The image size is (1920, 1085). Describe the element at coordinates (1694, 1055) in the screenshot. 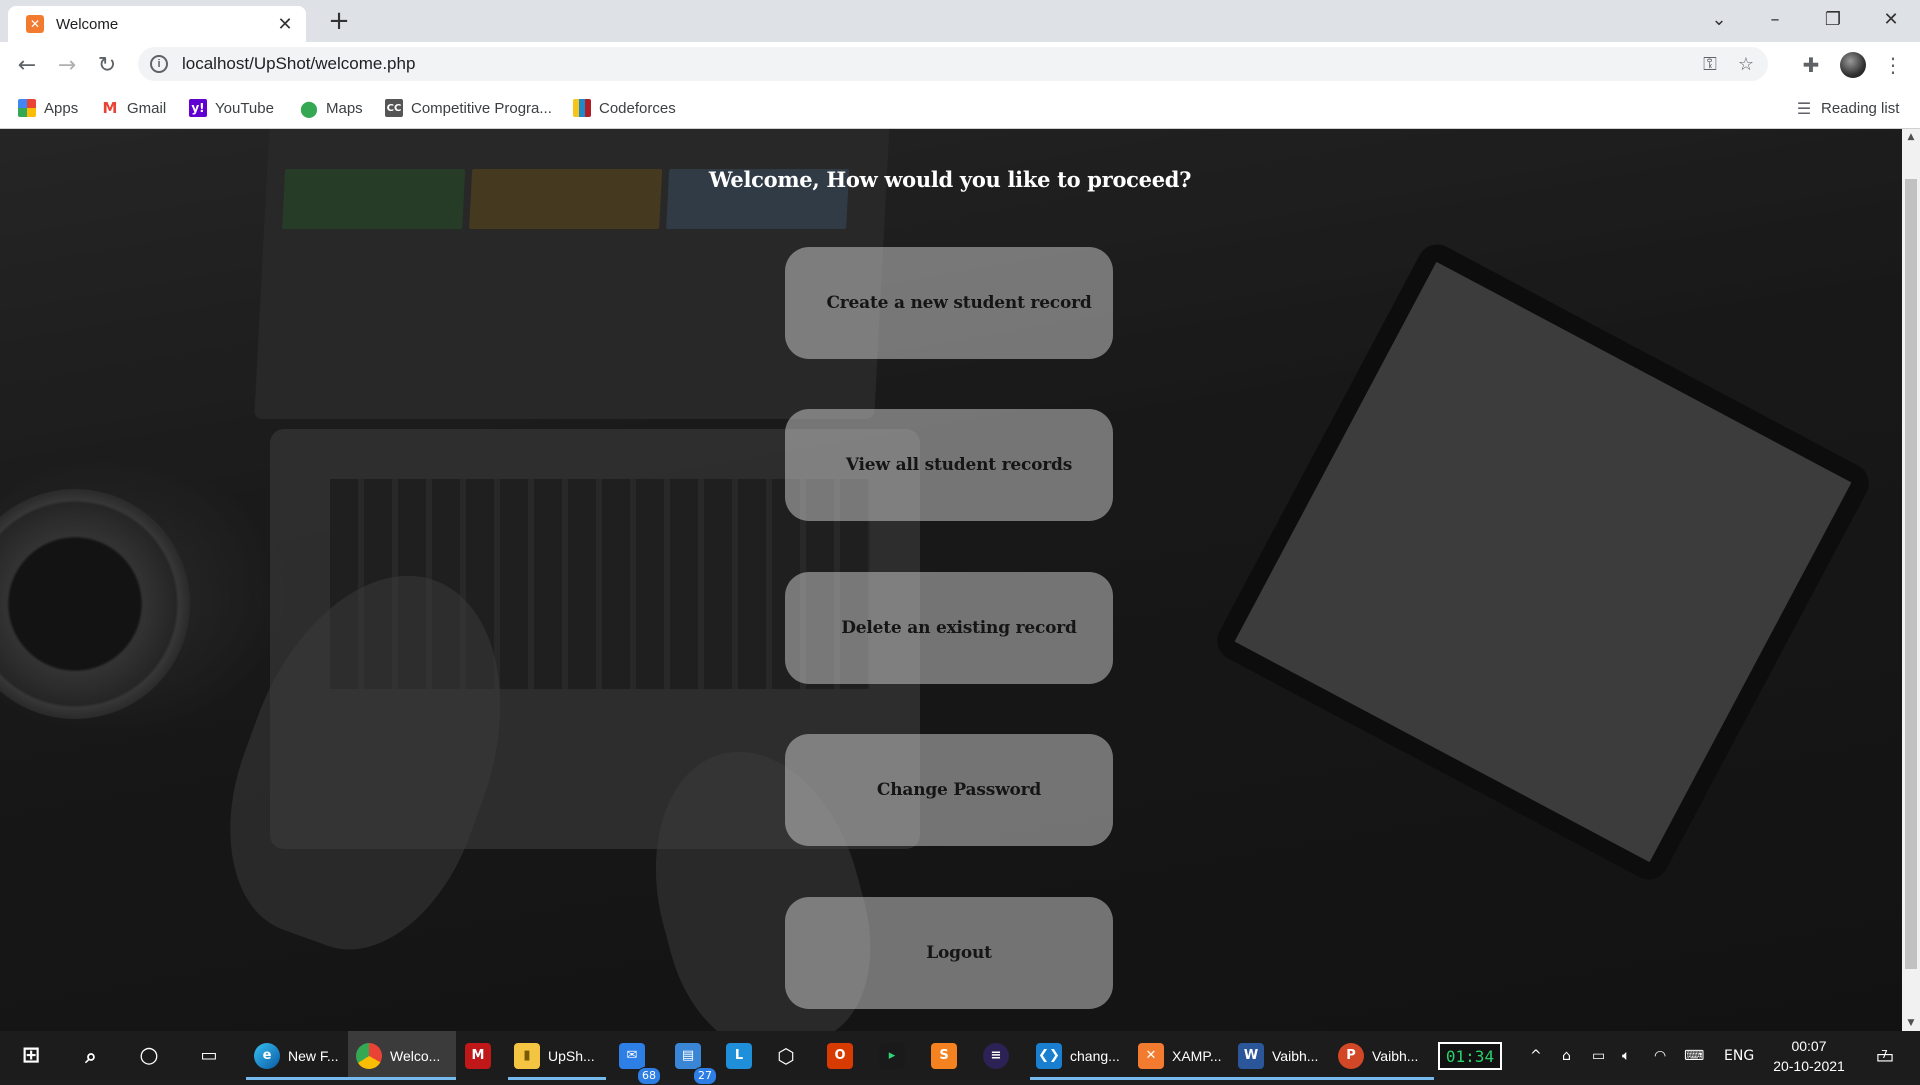

I see `keyboard-icon: ⌨` at that location.